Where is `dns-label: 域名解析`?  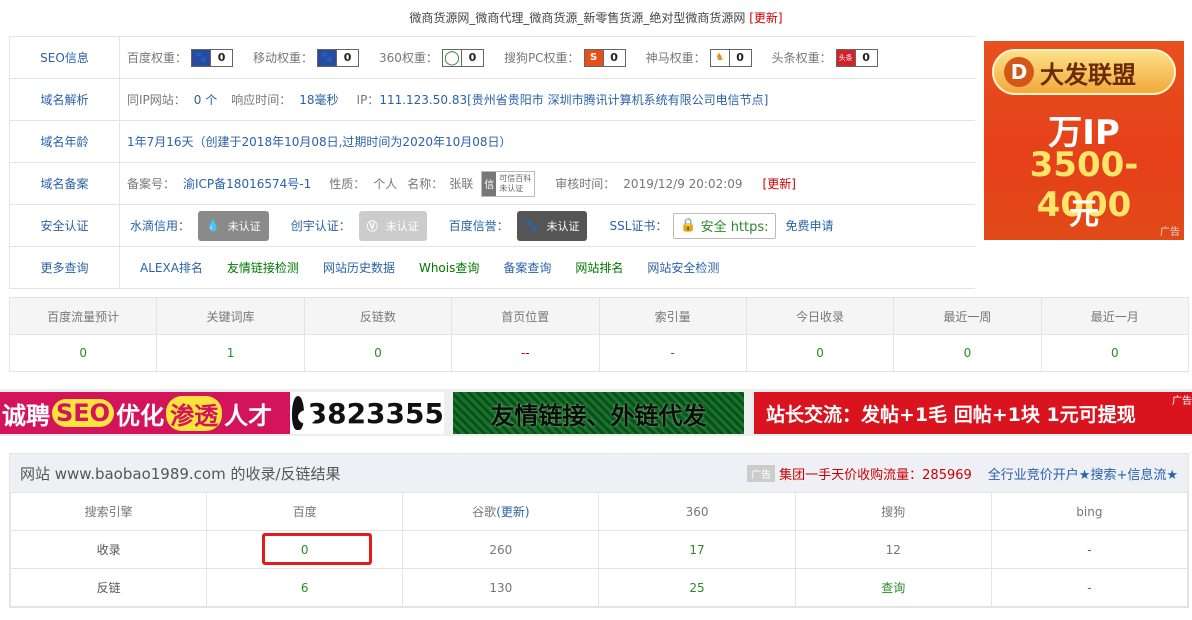 dns-label: 域名解析 is located at coordinates (64, 99).